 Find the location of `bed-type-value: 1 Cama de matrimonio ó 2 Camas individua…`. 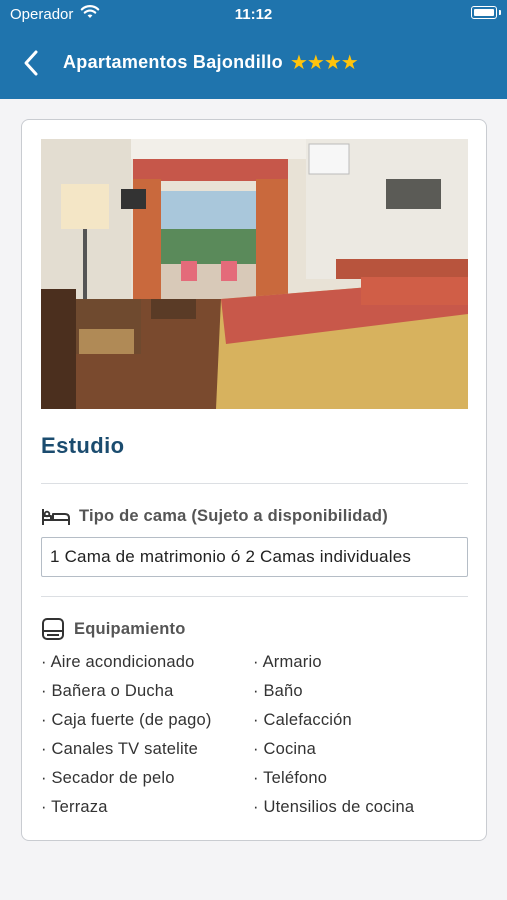

bed-type-value: 1 Cama de matrimonio ó 2 Camas individua… is located at coordinates (254, 557).